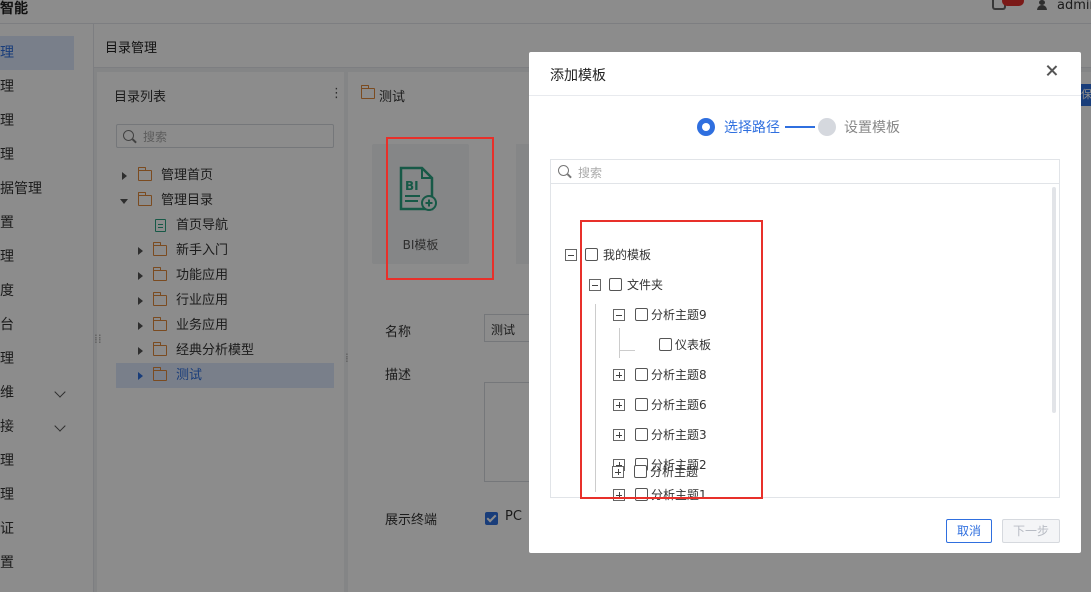 The width and height of the screenshot is (1091, 592). I want to click on next-step-button: 下一步, so click(1031, 531).